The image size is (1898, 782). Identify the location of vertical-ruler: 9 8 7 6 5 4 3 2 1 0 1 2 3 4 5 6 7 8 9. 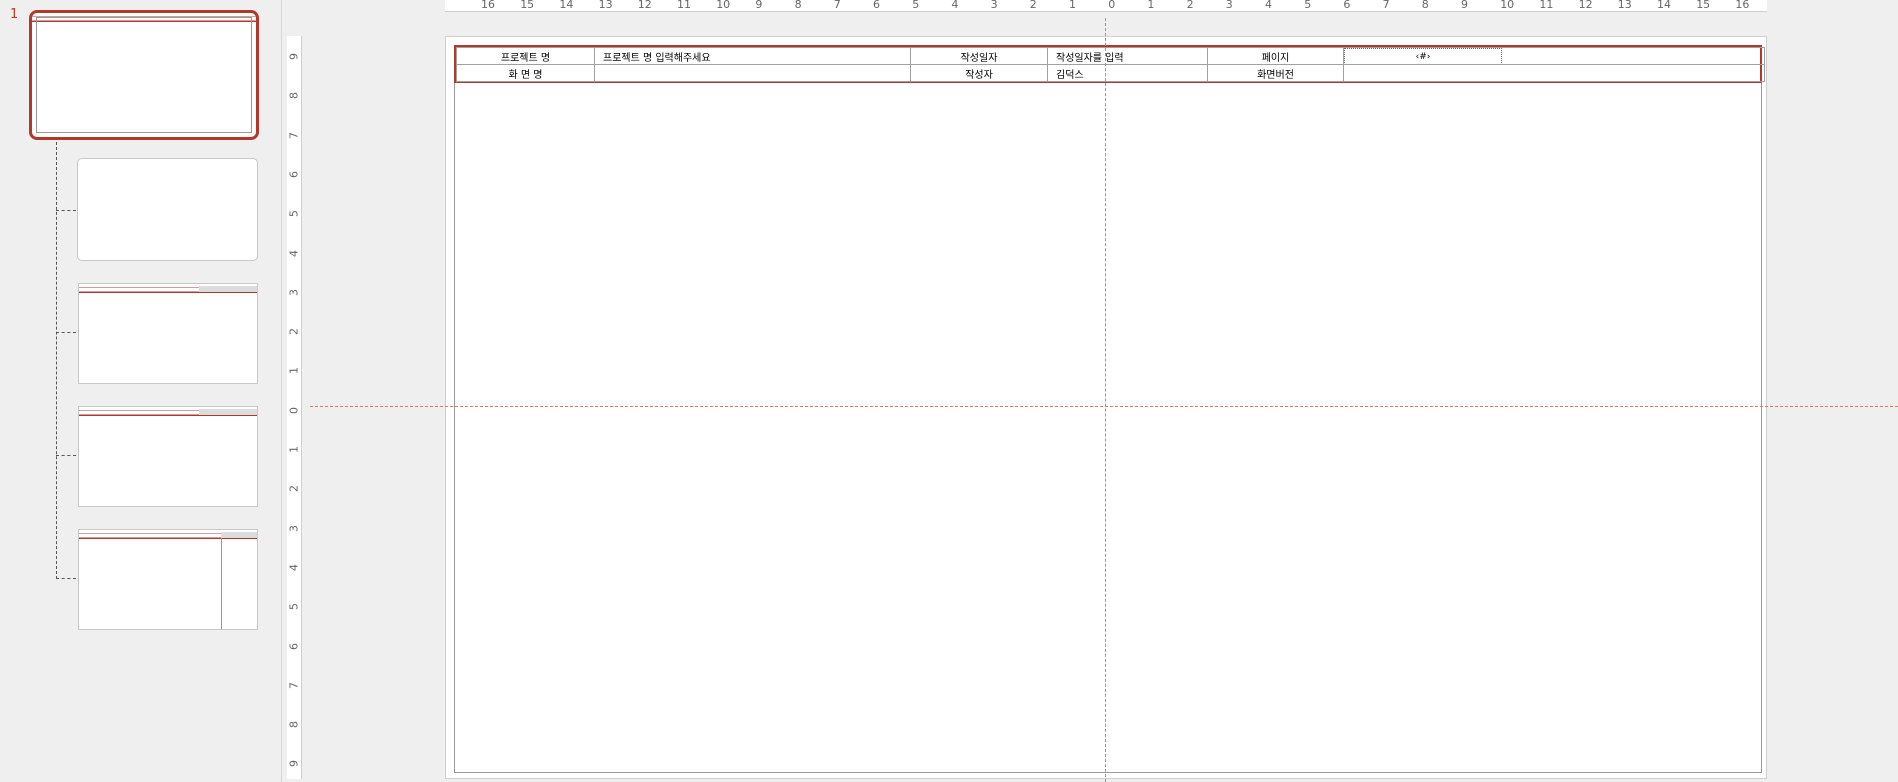
(294, 407).